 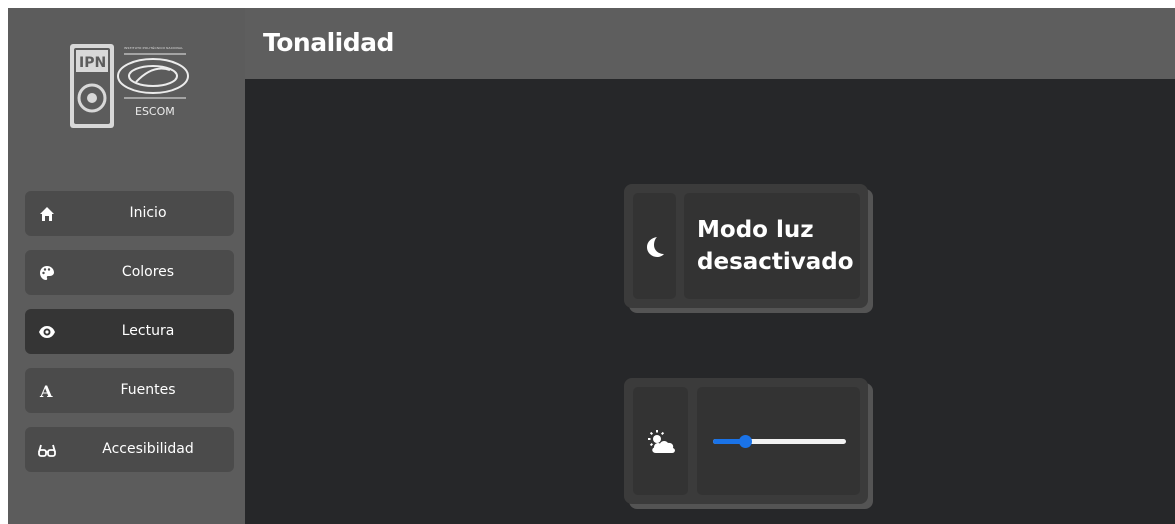 I want to click on mode-label-panel: Modo luz desactivado, so click(x=772, y=246).